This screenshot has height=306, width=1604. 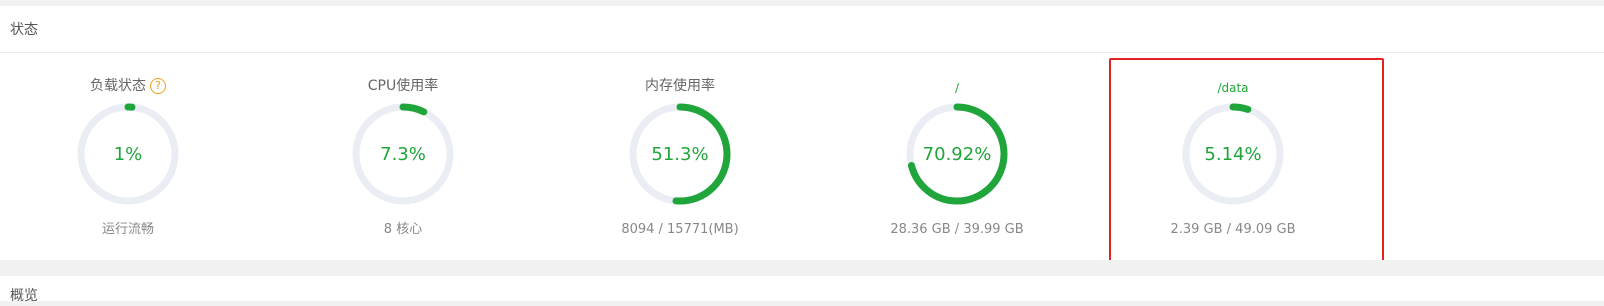 I want to click on gauge-label: /, so click(x=957, y=88).